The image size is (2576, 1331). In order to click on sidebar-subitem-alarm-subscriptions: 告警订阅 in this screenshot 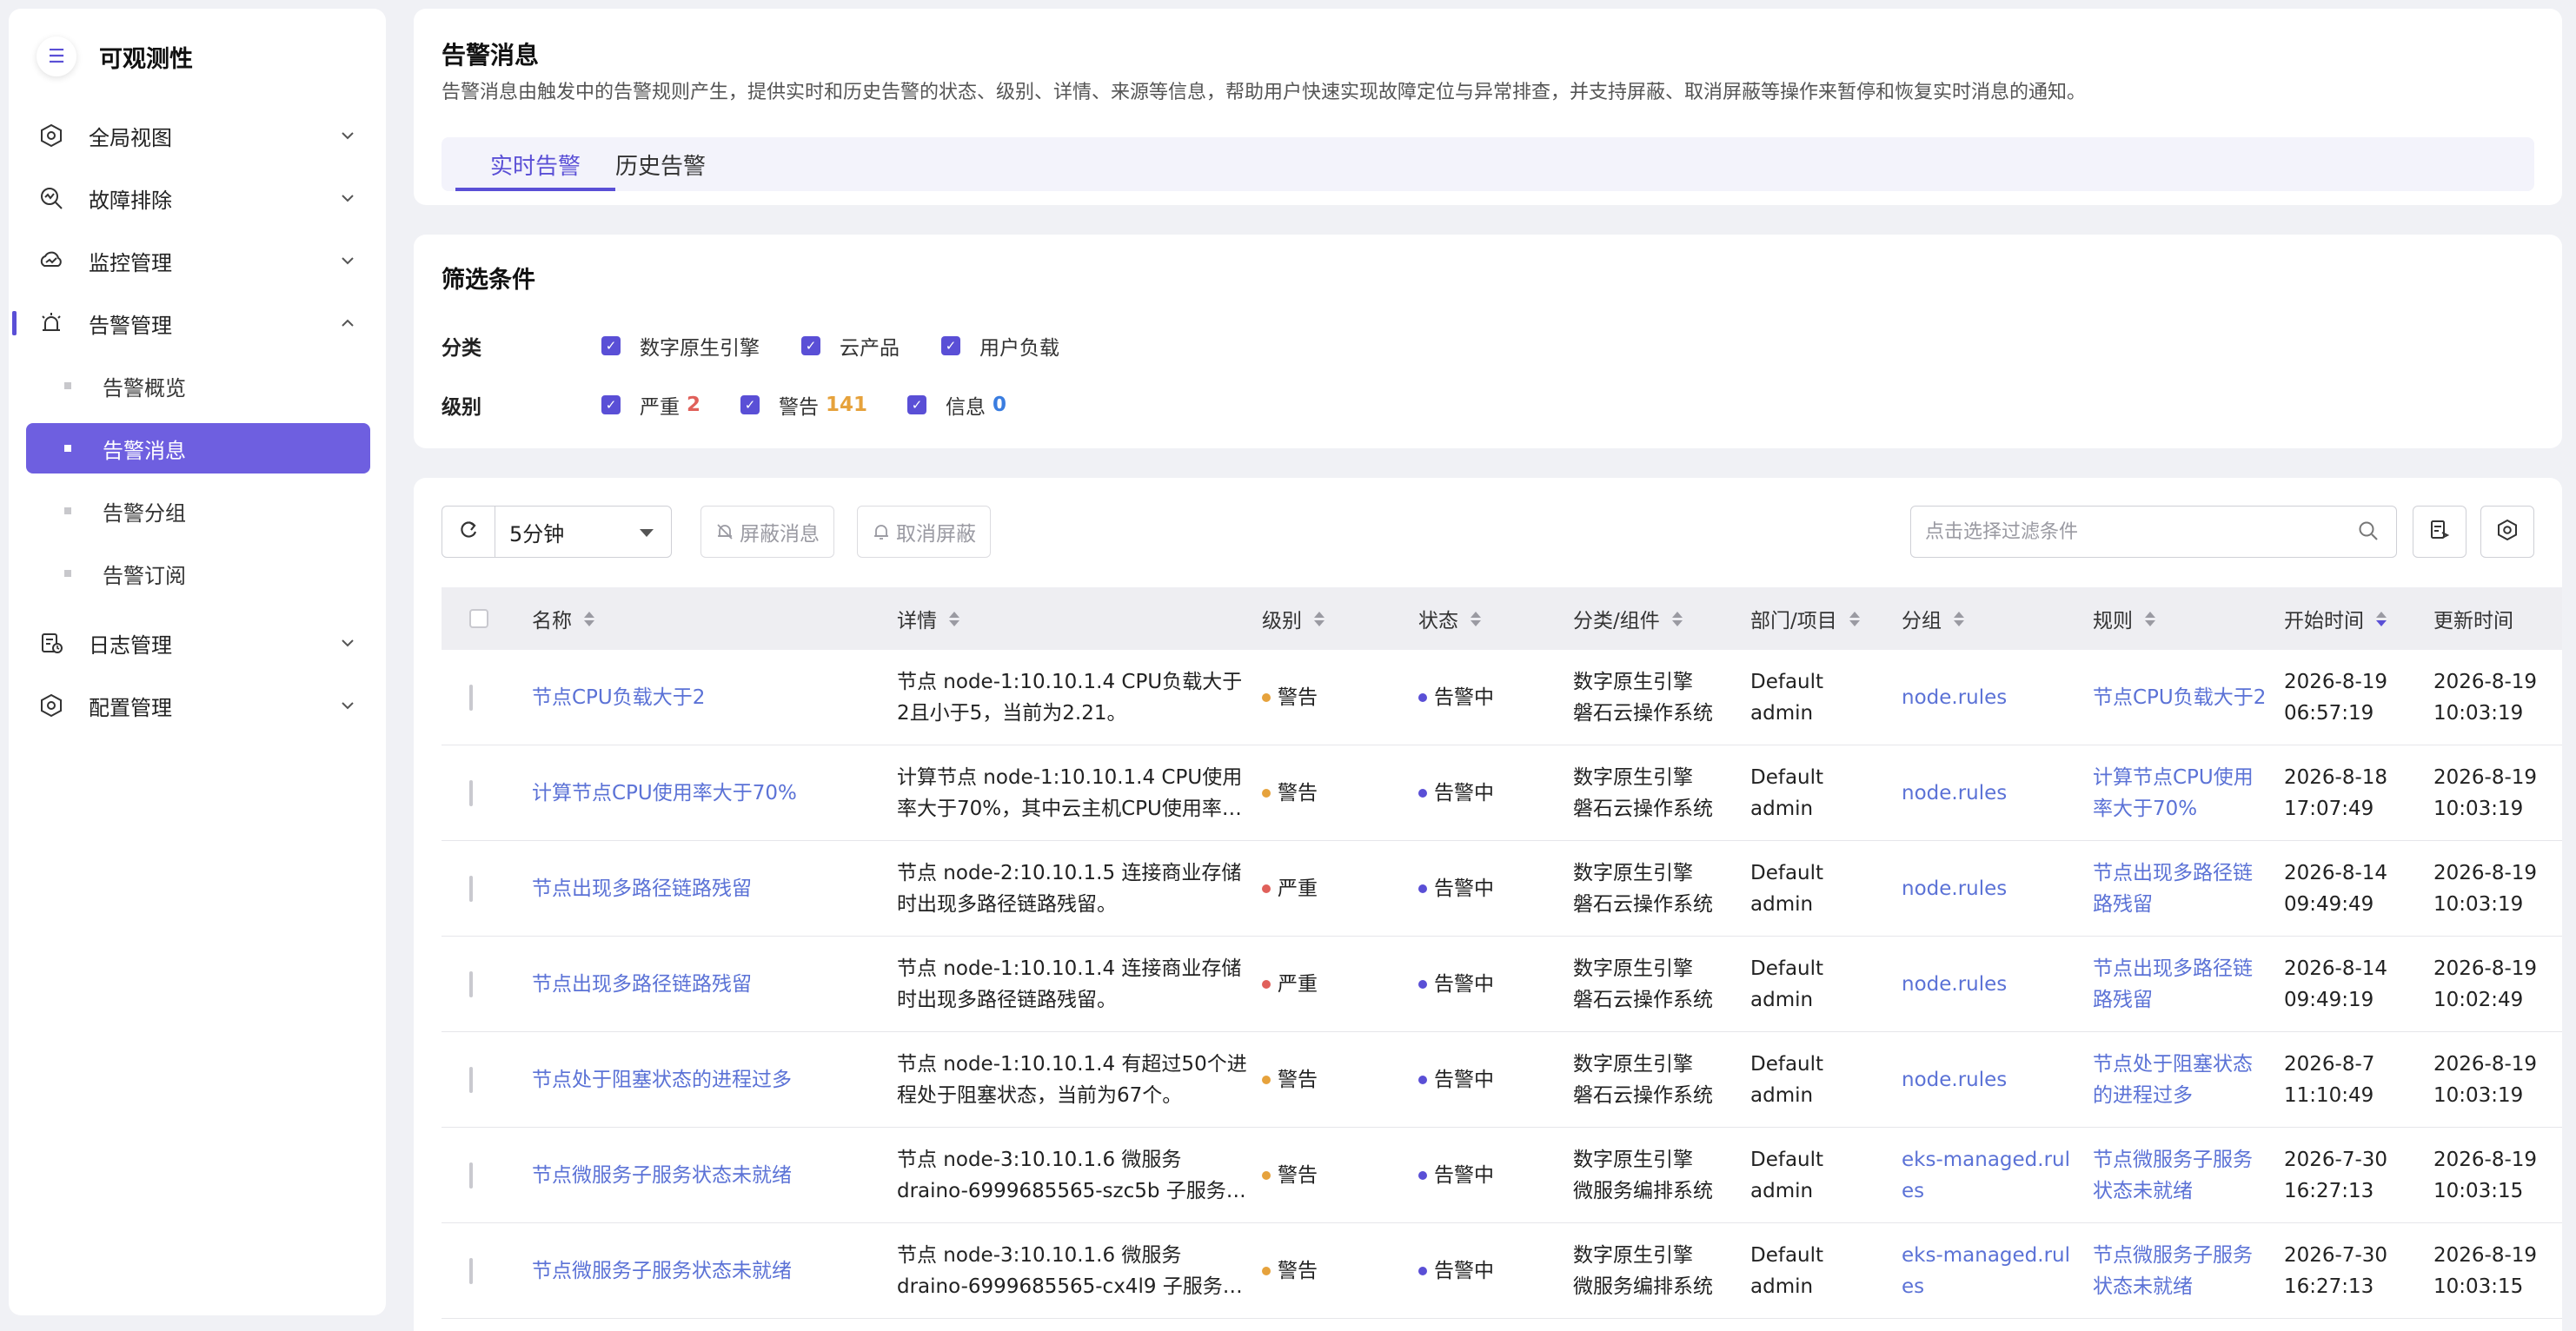, I will do `click(198, 573)`.